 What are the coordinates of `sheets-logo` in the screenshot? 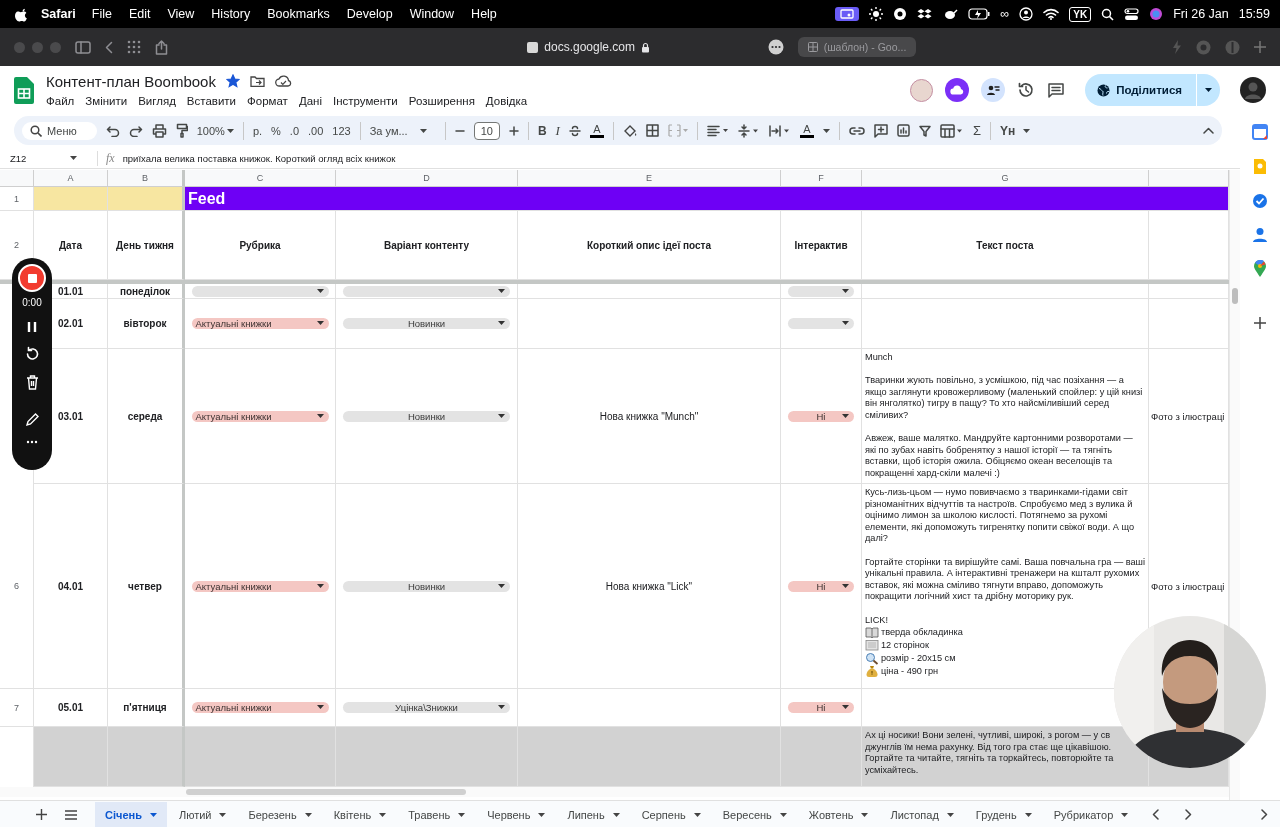 It's located at (24, 90).